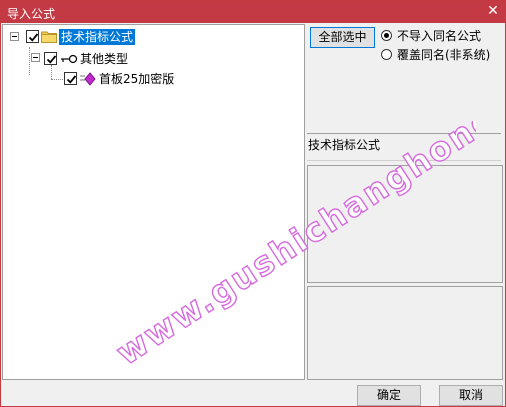 The height and width of the screenshot is (407, 506). What do you see at coordinates (405, 224) in the screenshot?
I see `description-box` at bounding box center [405, 224].